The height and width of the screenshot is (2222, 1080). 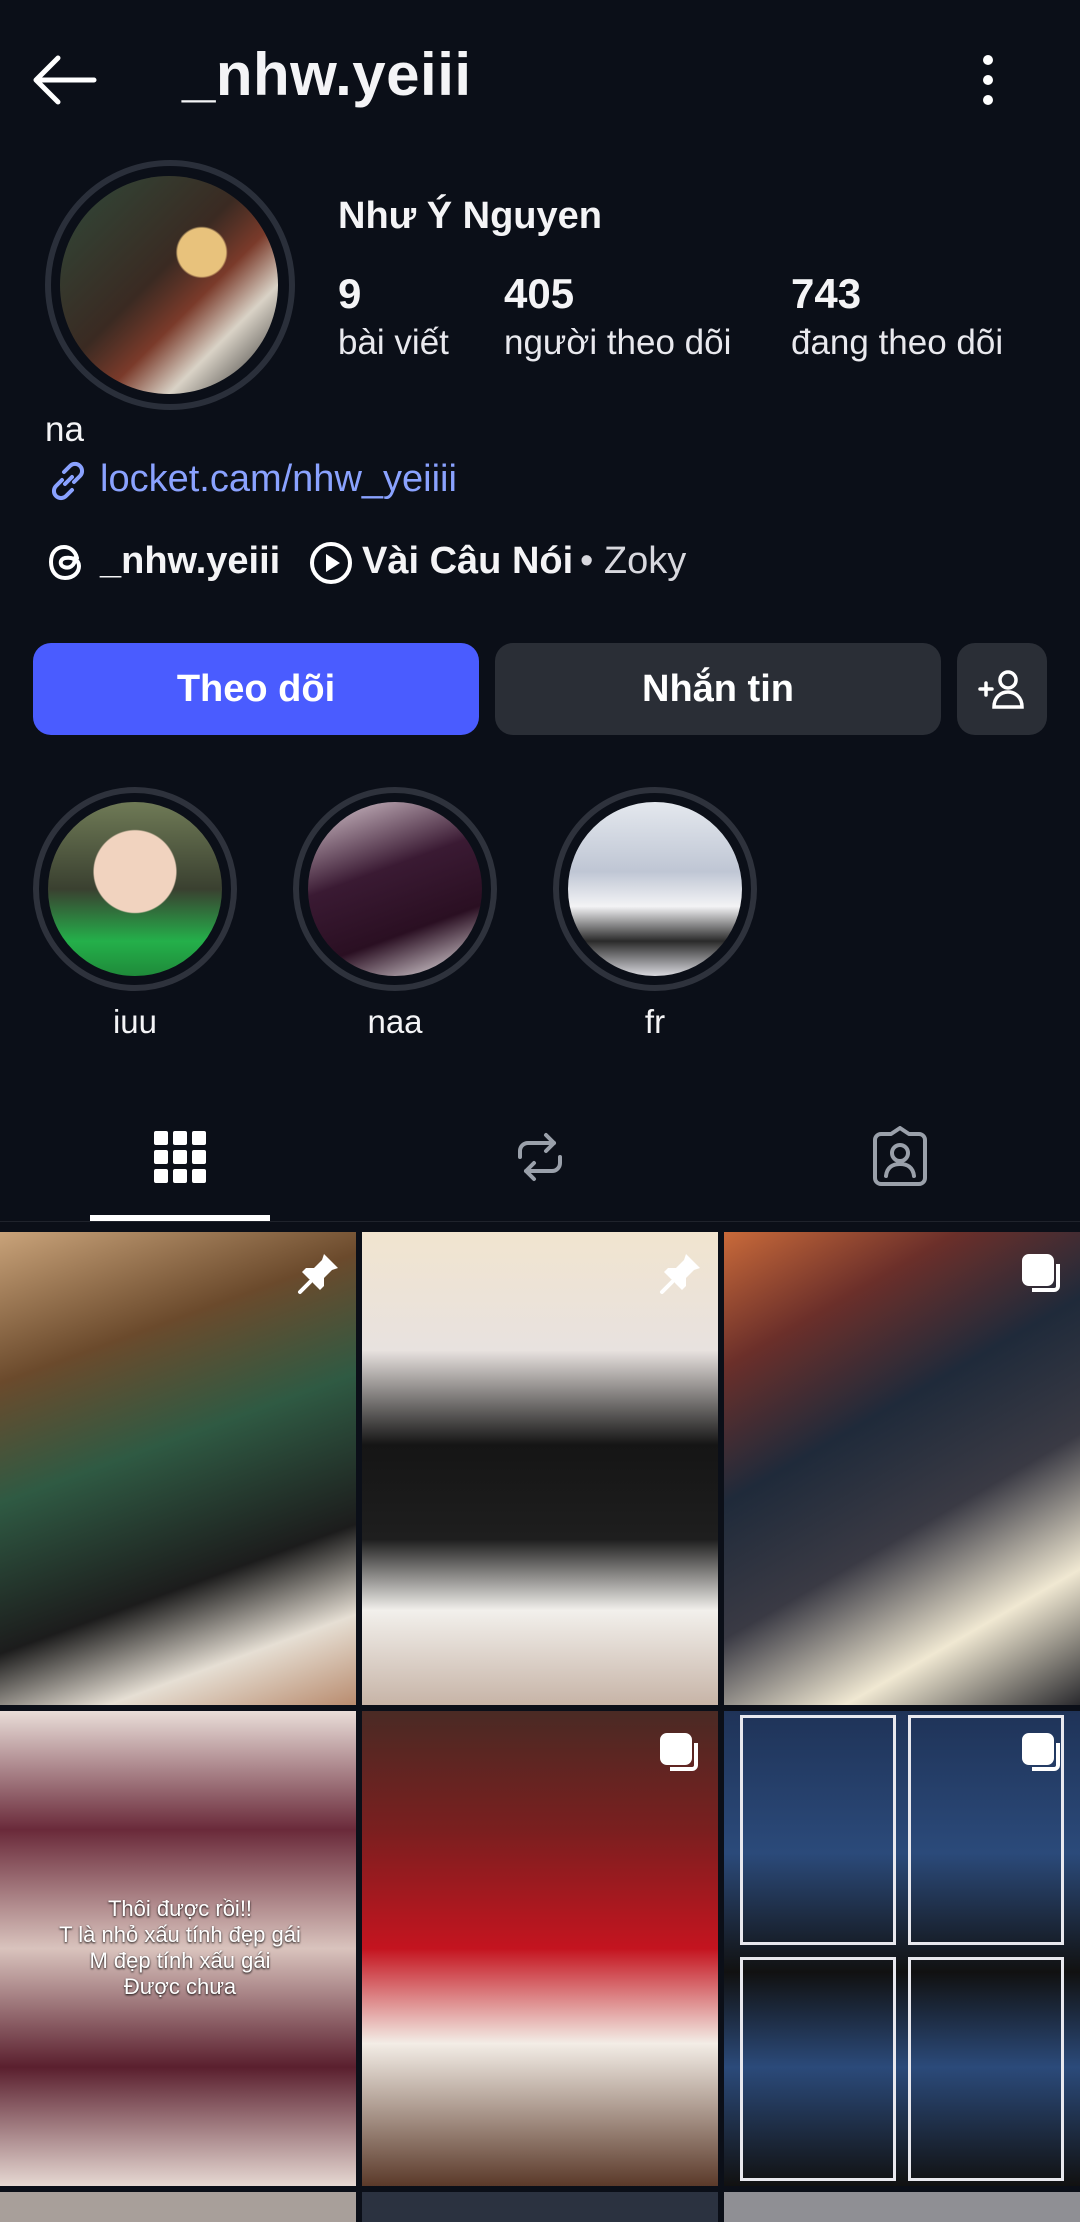 I want to click on tab-reposts, so click(x=540, y=1157).